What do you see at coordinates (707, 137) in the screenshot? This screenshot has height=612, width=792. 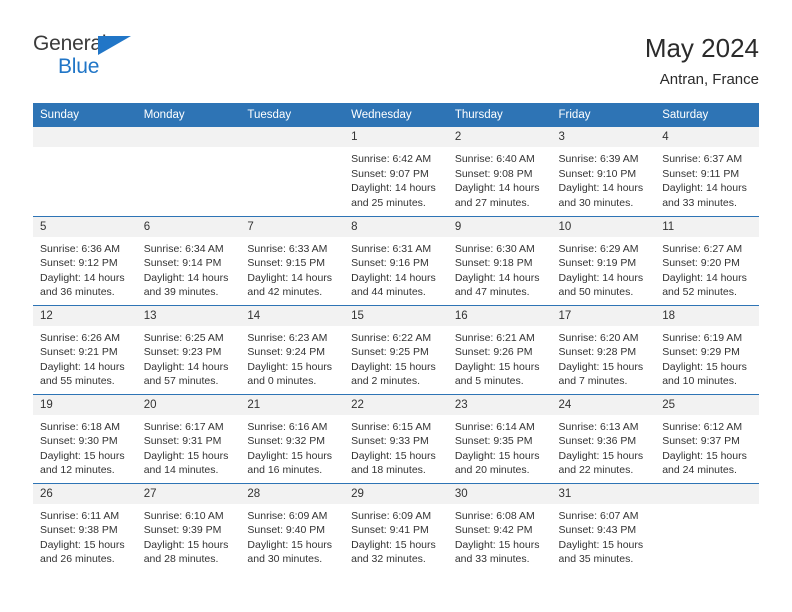 I see `day-number: 4` at bounding box center [707, 137].